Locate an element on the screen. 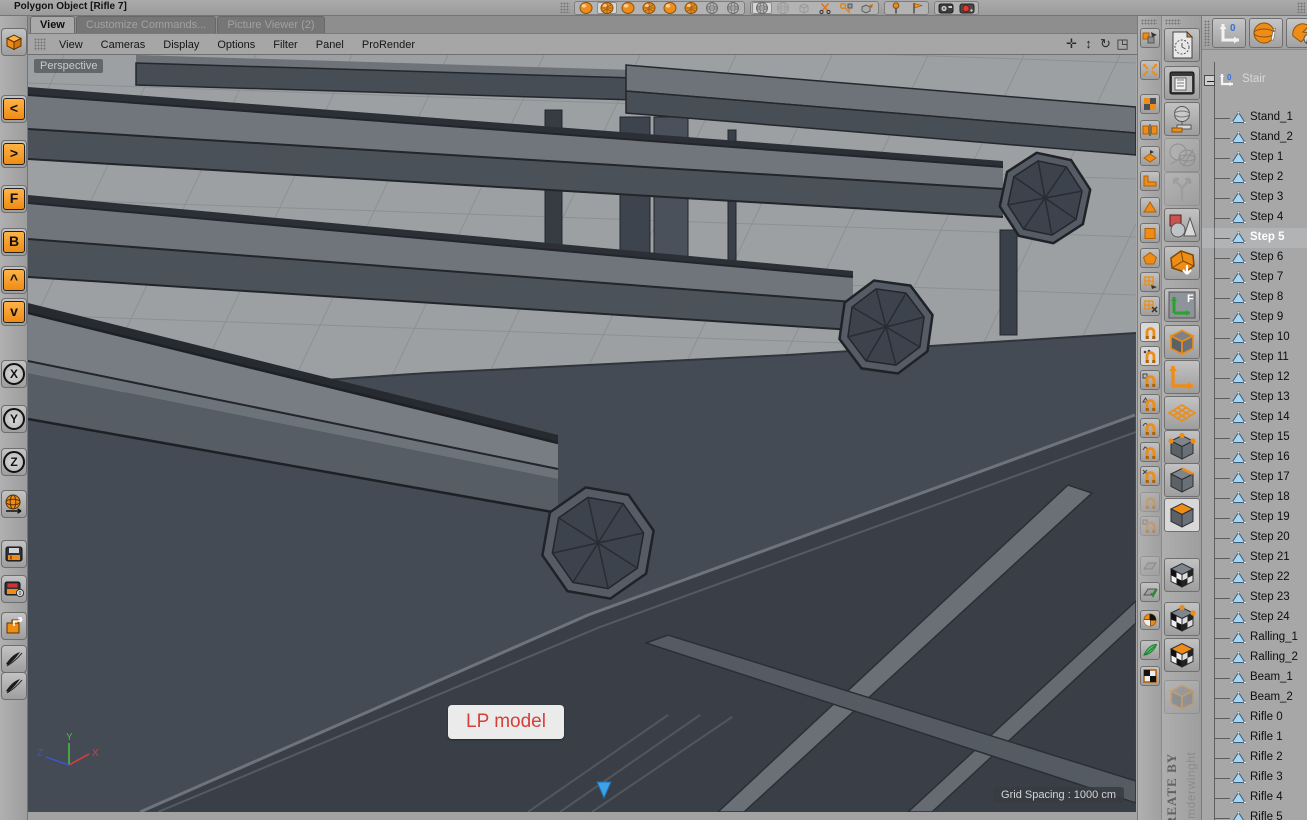  signature-pen2-icon is located at coordinates (14, 686).